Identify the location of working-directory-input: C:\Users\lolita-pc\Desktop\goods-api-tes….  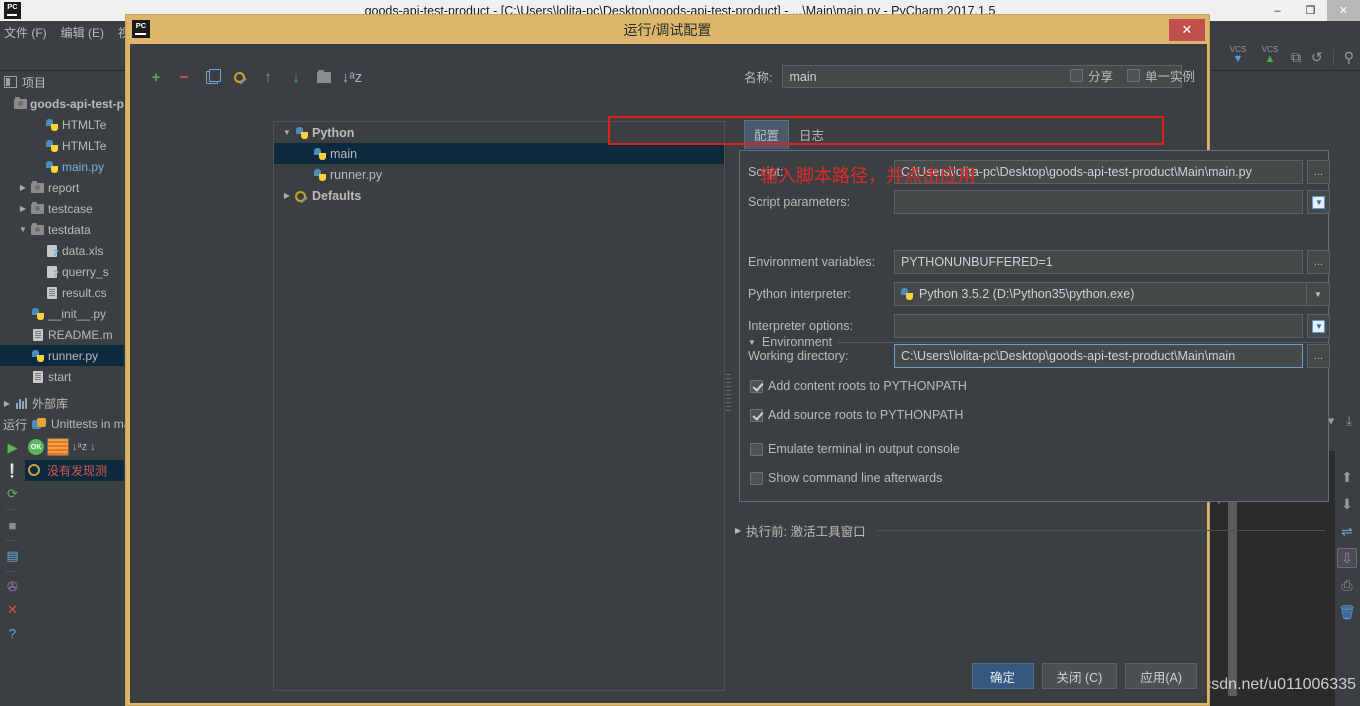
(1098, 356).